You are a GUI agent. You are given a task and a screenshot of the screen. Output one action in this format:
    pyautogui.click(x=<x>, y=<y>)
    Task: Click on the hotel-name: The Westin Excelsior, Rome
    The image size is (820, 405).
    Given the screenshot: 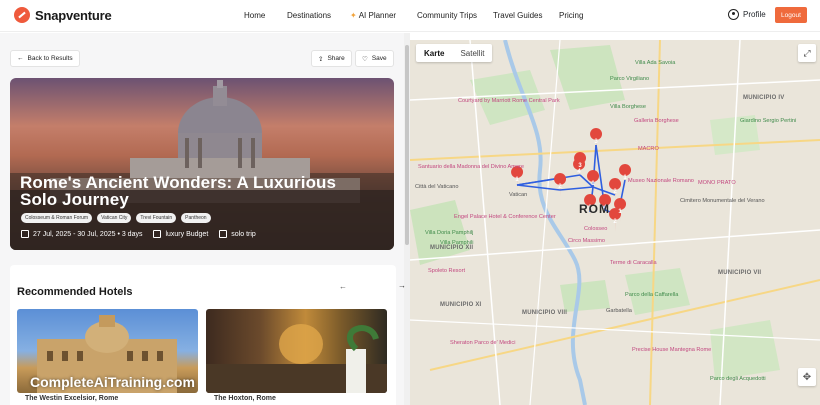 What is the action you would take?
    pyautogui.click(x=71, y=398)
    